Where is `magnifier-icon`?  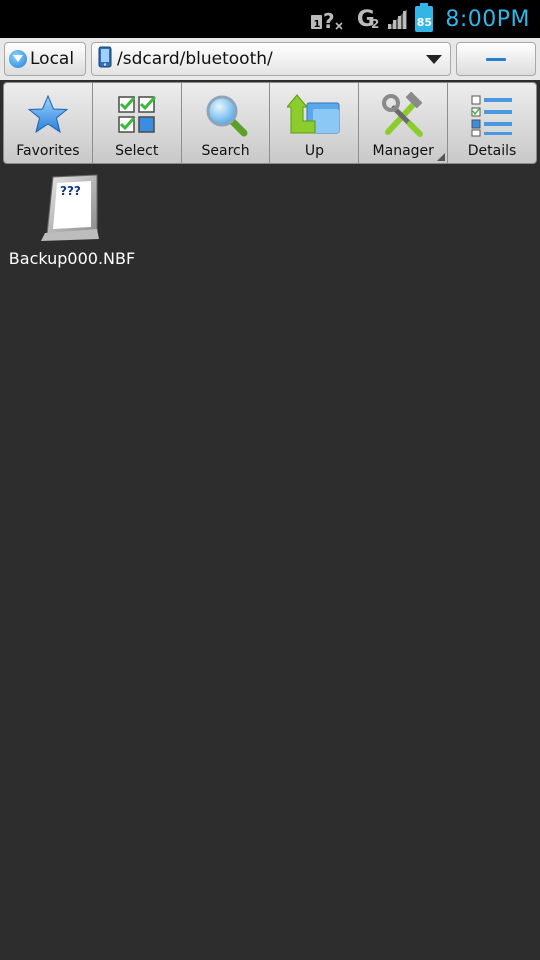
magnifier-icon is located at coordinates (226, 115).